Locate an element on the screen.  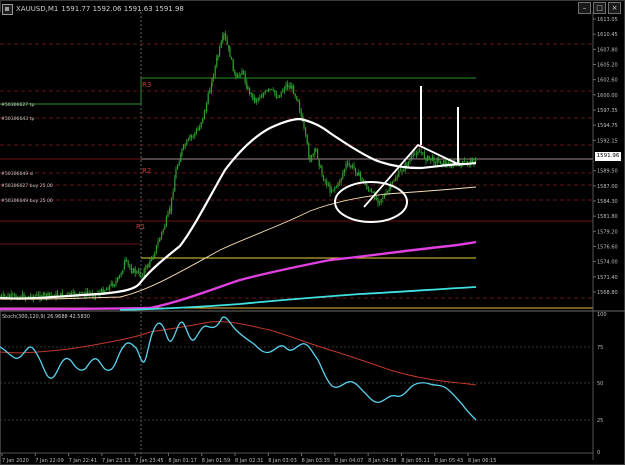
time-tick-label: 8 Jan 02:31 is located at coordinates (249, 461).